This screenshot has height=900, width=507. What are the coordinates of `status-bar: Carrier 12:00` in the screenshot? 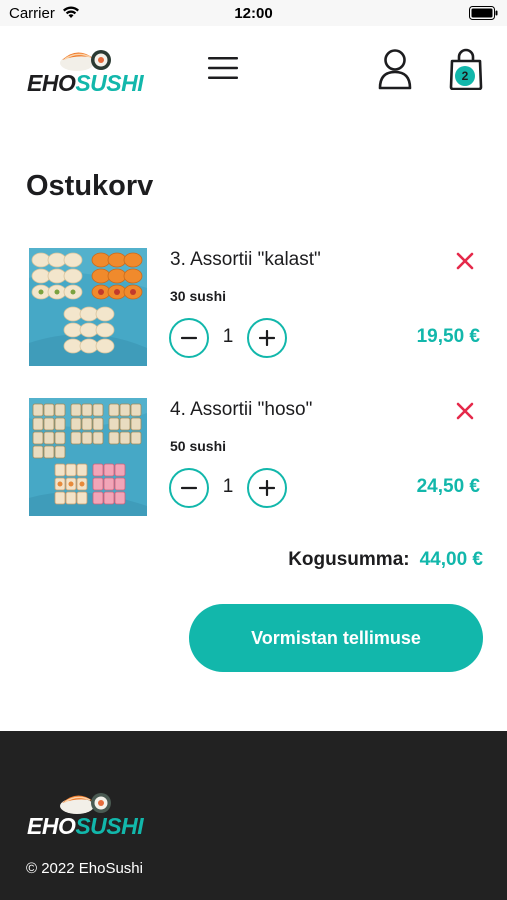 It's located at (253, 13).